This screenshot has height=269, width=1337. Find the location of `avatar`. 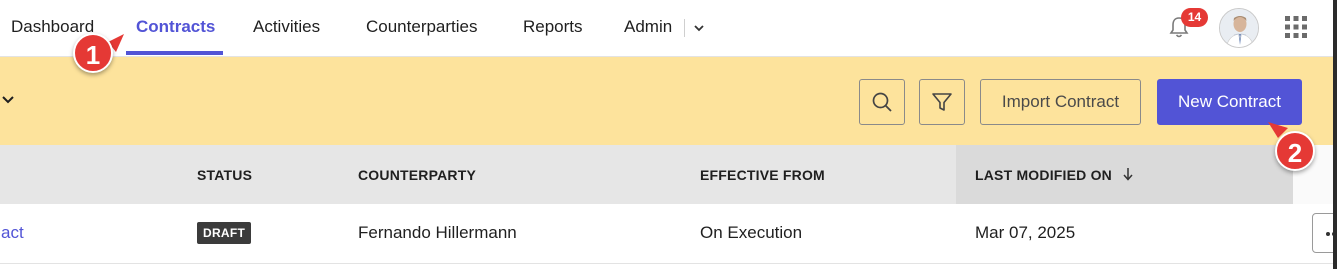

avatar is located at coordinates (1239, 28).